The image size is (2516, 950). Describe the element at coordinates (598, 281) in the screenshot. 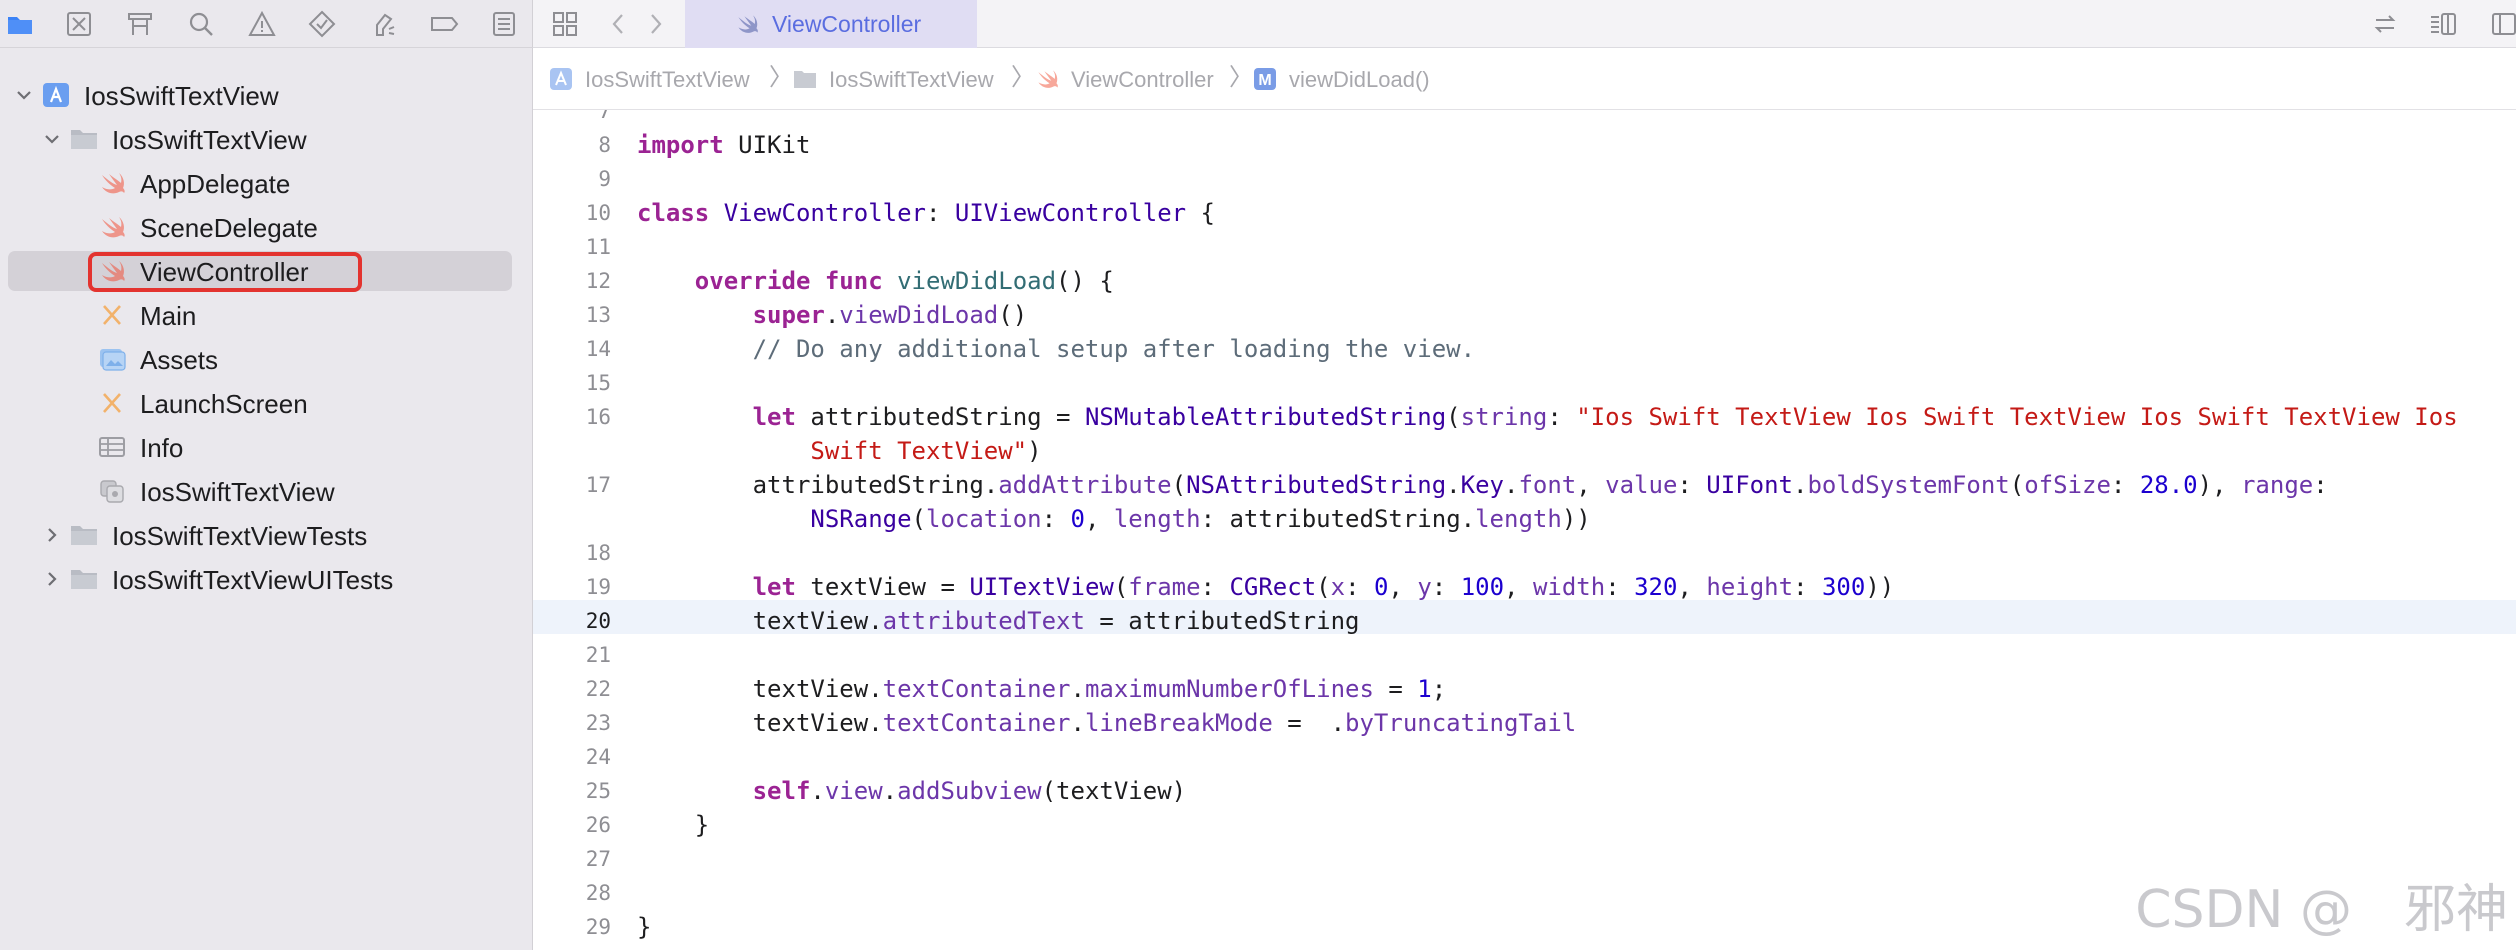

I see `line-number: 12` at that location.